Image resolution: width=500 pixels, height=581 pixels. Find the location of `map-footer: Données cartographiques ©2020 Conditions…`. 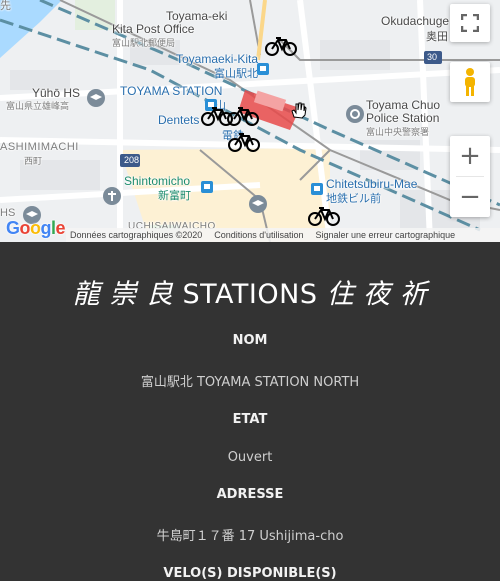

map-footer: Données cartographiques ©2020 Conditions… is located at coordinates (283, 235).